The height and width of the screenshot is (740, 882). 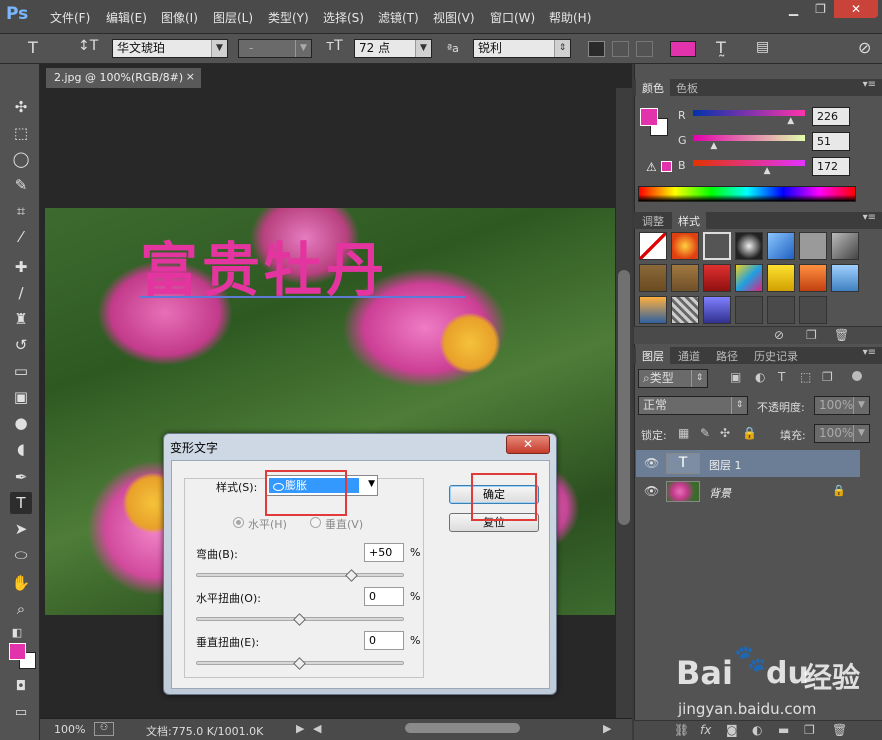 I want to click on b-input: 172, so click(x=831, y=166).